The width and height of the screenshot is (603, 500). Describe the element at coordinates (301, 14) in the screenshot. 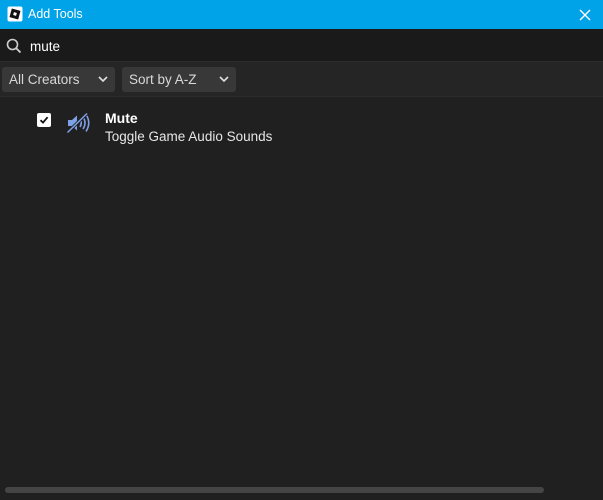

I see `title-bar: Add Tools` at that location.